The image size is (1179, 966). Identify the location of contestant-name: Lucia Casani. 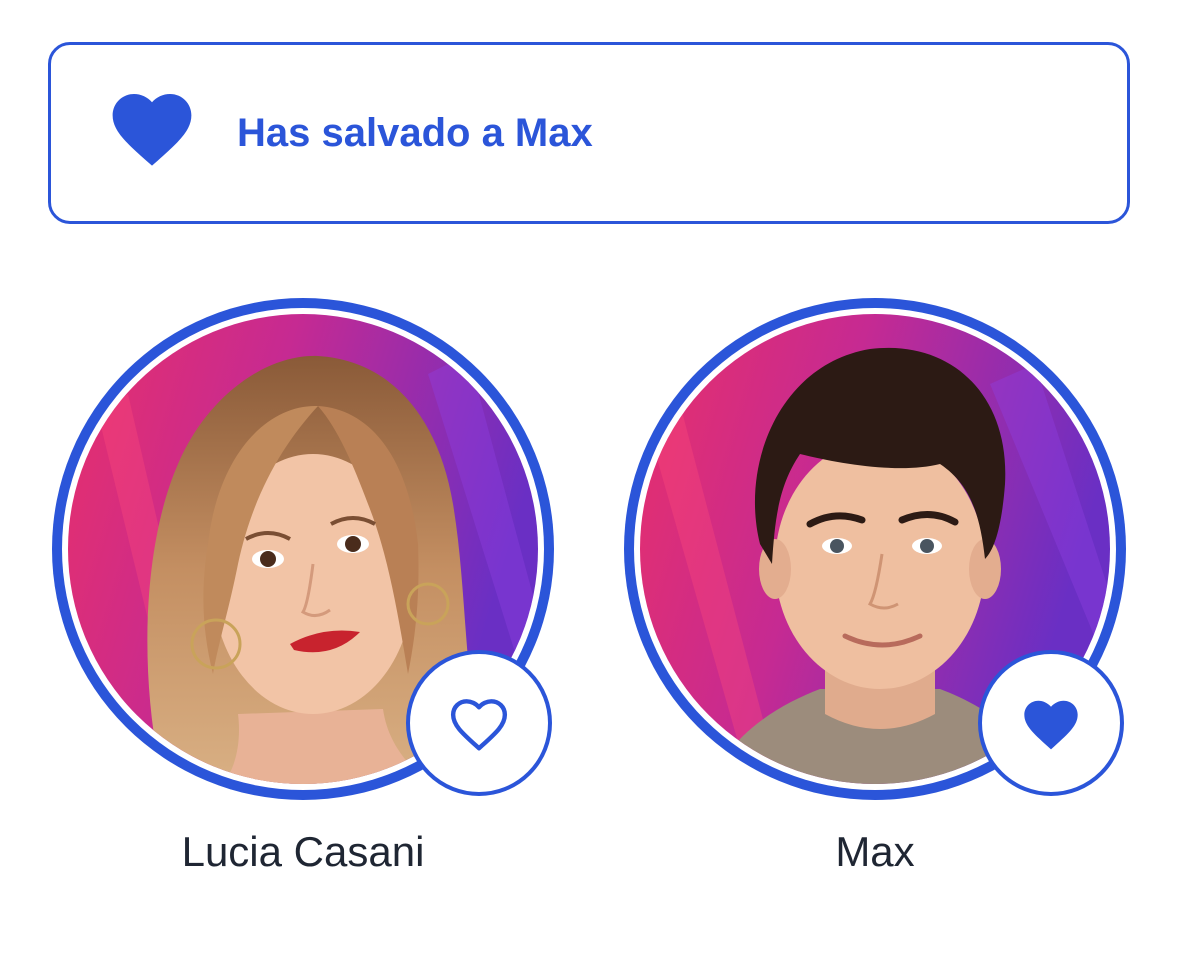
(303, 851).